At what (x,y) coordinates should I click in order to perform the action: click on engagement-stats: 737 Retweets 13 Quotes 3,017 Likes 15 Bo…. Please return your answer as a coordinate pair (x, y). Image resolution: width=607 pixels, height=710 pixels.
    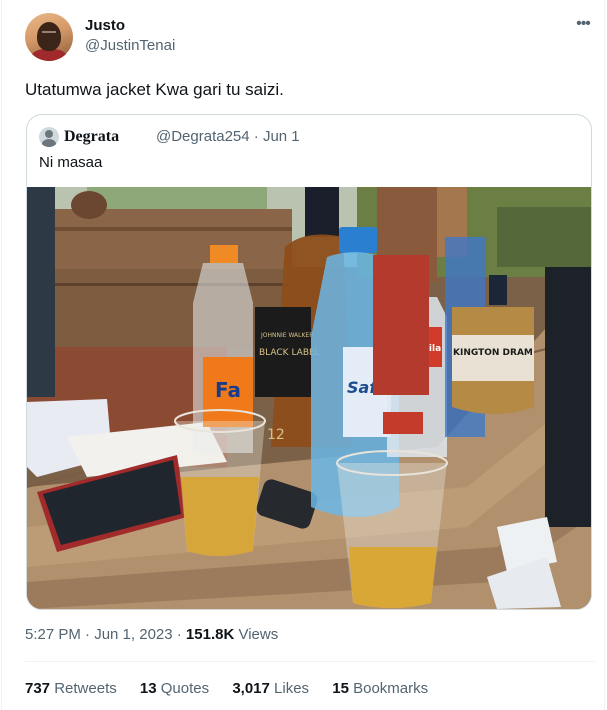
    Looking at the image, I should click on (236, 689).